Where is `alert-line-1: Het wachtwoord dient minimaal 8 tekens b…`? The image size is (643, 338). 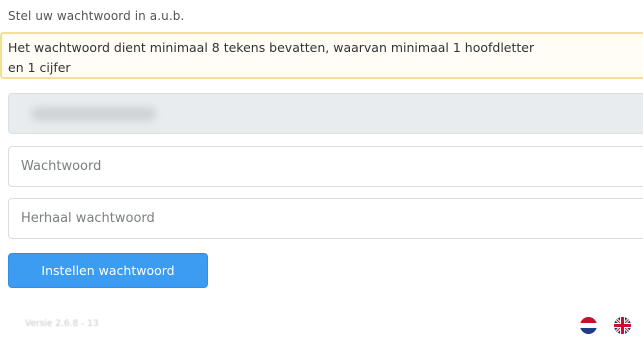 alert-line-1: Het wachtwoord dient minimaal 8 tekens b… is located at coordinates (271, 47).